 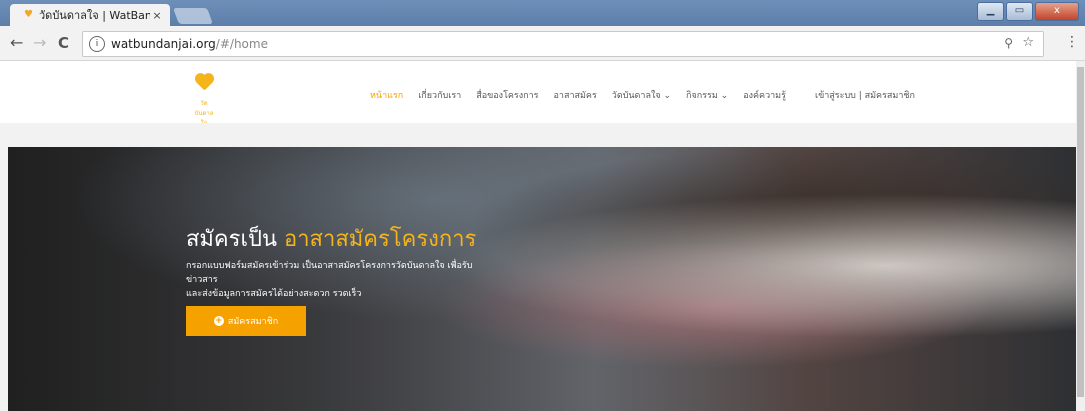 I want to click on address-bar: i watbundanjai.org/#/home ⚲ ☆, so click(x=563, y=44).